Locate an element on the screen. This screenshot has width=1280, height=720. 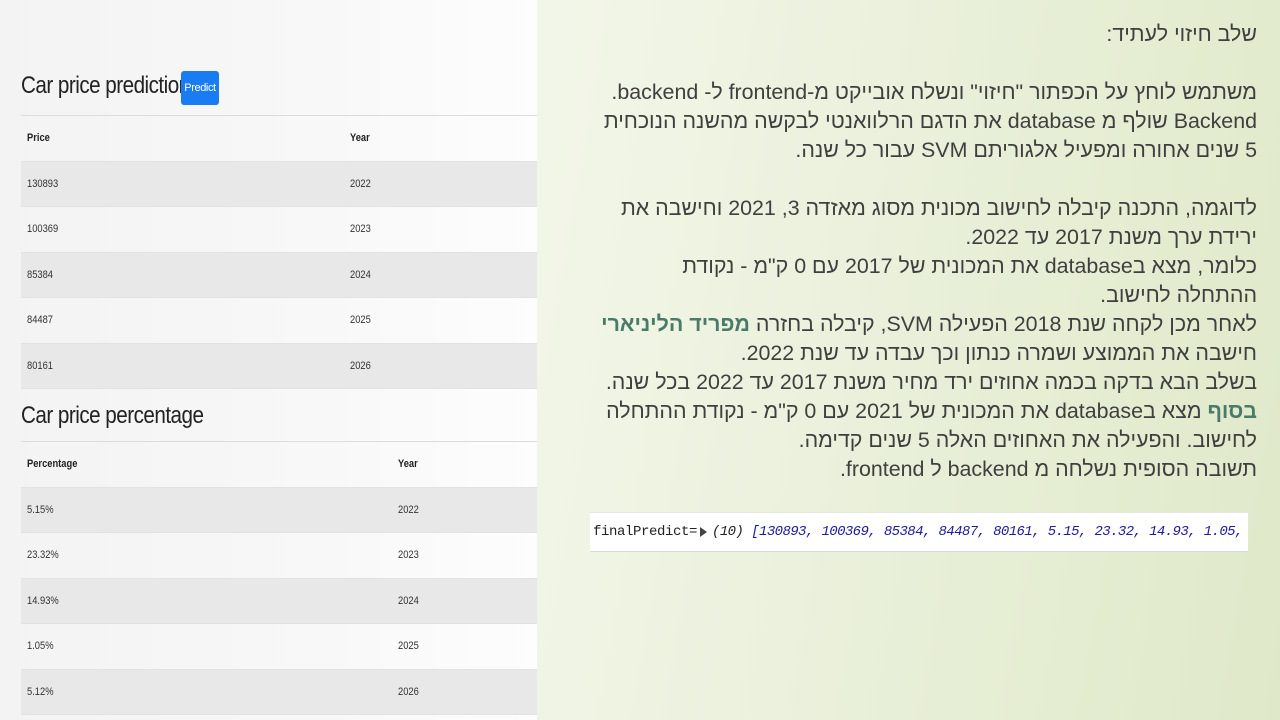
notes-highlight: בסוף is located at coordinates (1232, 411).